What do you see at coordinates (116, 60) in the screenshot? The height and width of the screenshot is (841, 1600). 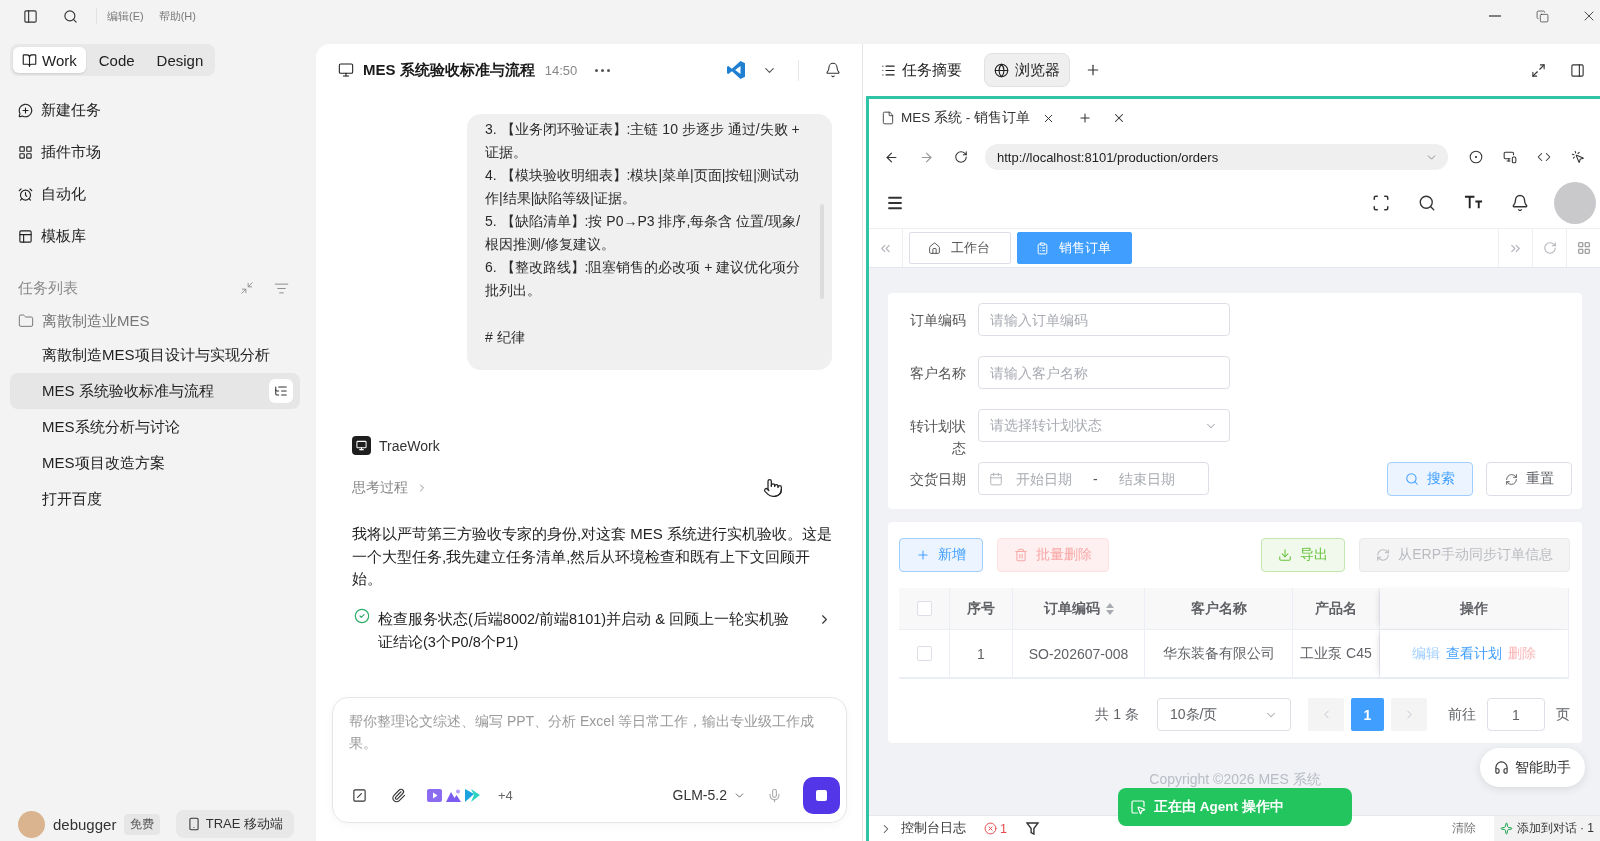 I see `mode-tab: Code` at bounding box center [116, 60].